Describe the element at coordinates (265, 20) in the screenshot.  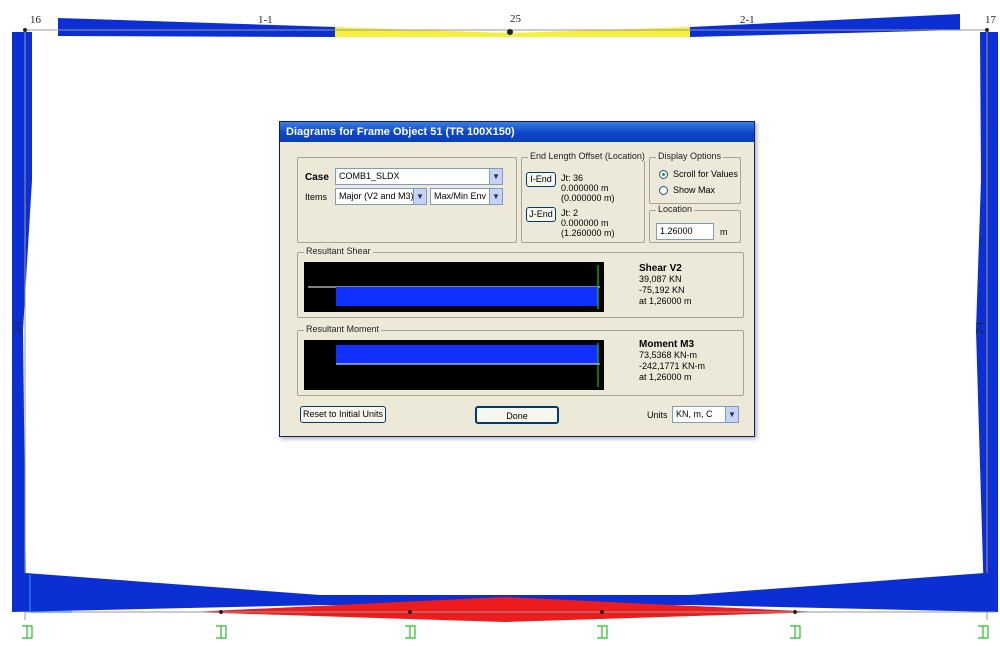
I see `gridline-label-1-1: 1-1` at that location.